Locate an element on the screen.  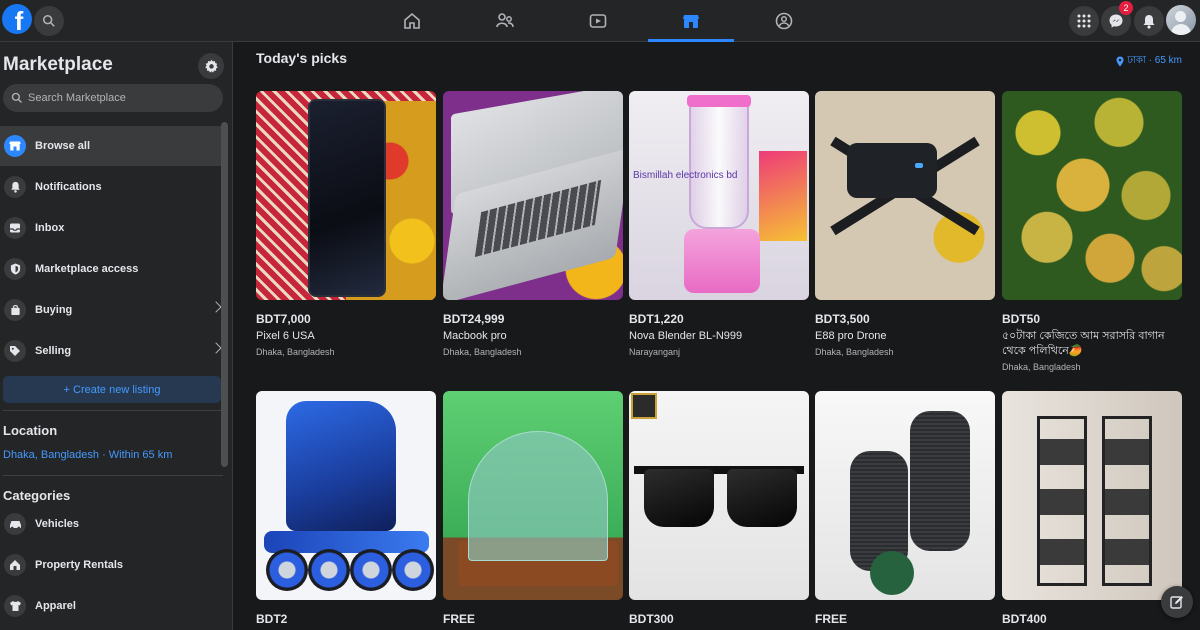
sidebar-item-browse-all: Browse all is located at coordinates (114, 146).